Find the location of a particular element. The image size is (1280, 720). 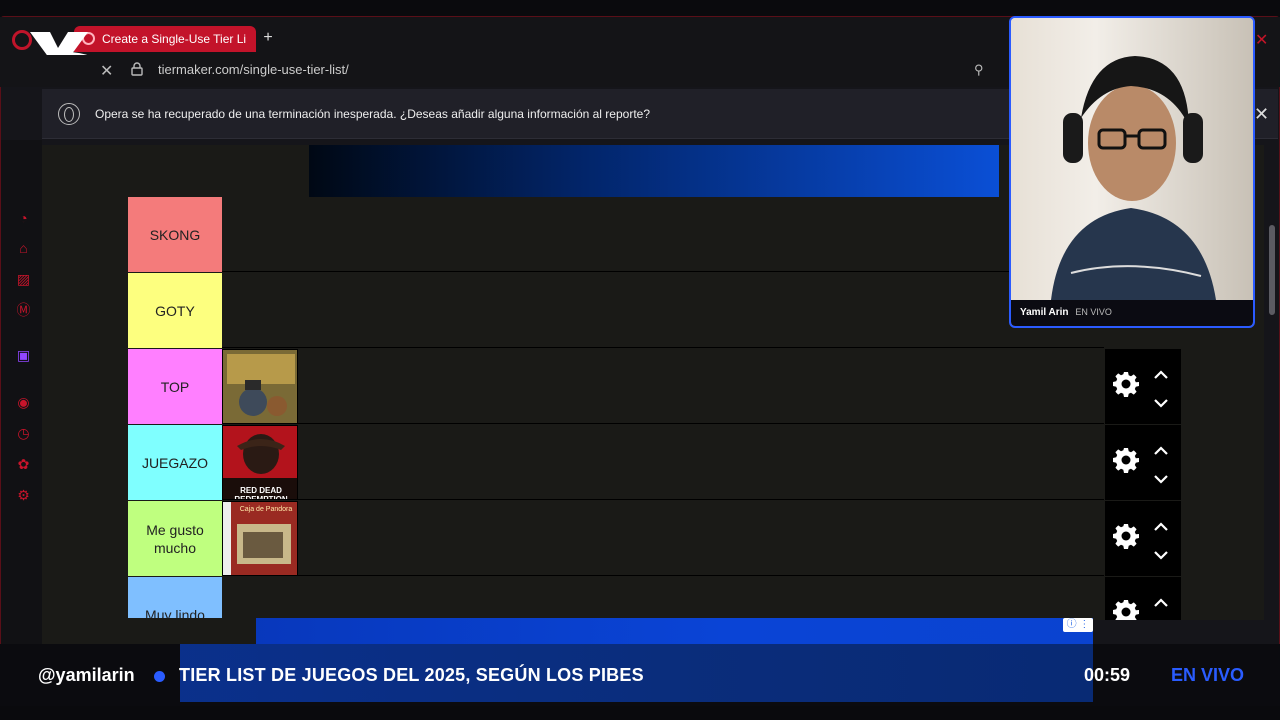

streamer-figure is located at coordinates (1133, 178).